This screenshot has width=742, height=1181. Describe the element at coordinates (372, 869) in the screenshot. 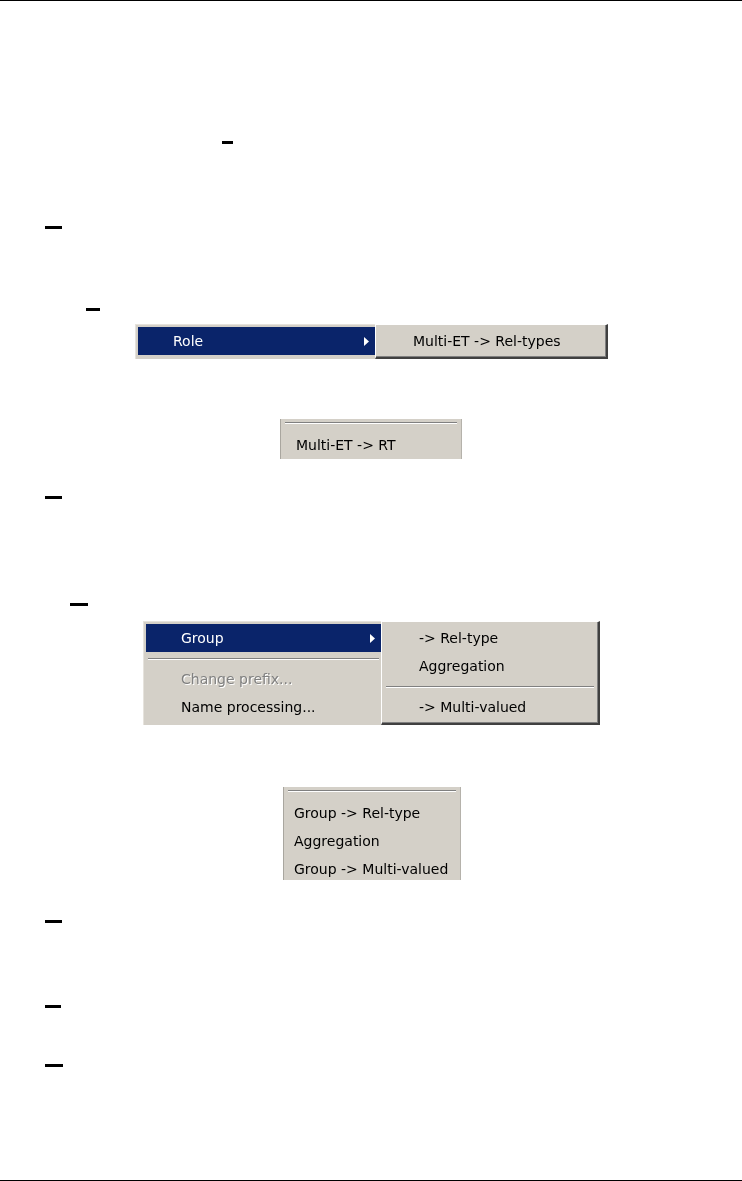

I see `menu-item: Group -> Multi-valued` at that location.